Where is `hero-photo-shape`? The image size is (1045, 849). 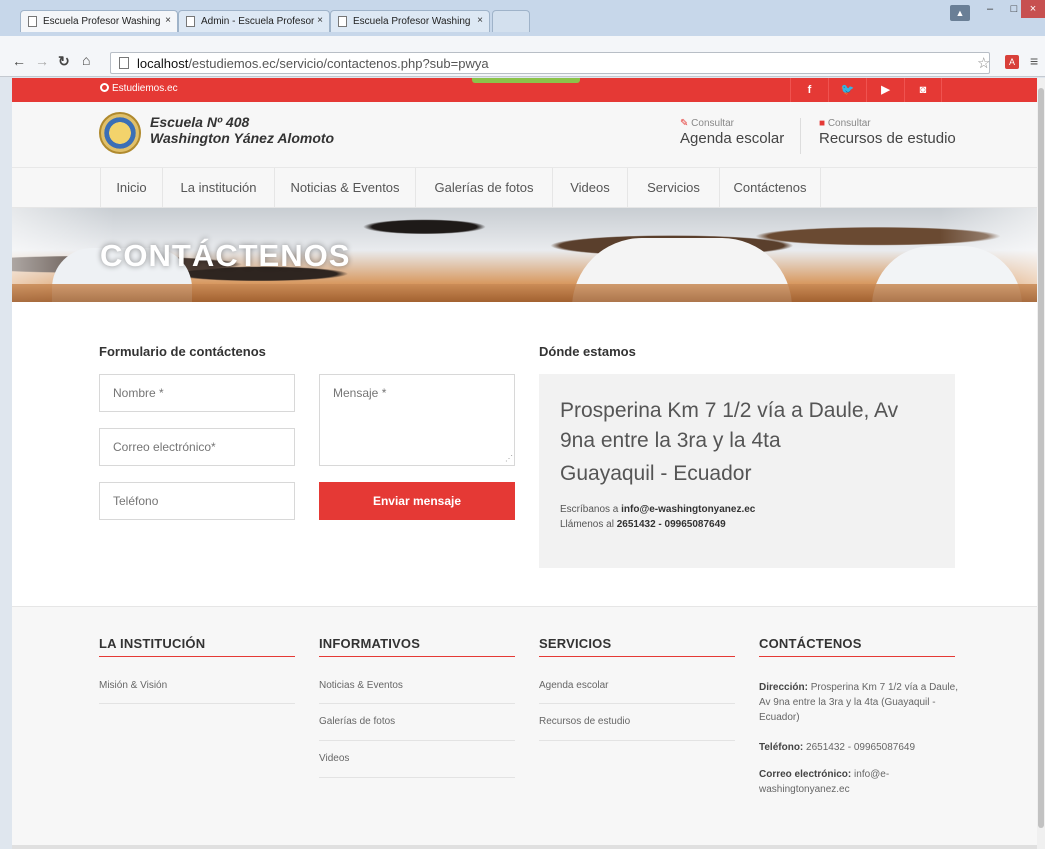 hero-photo-shape is located at coordinates (527, 293).